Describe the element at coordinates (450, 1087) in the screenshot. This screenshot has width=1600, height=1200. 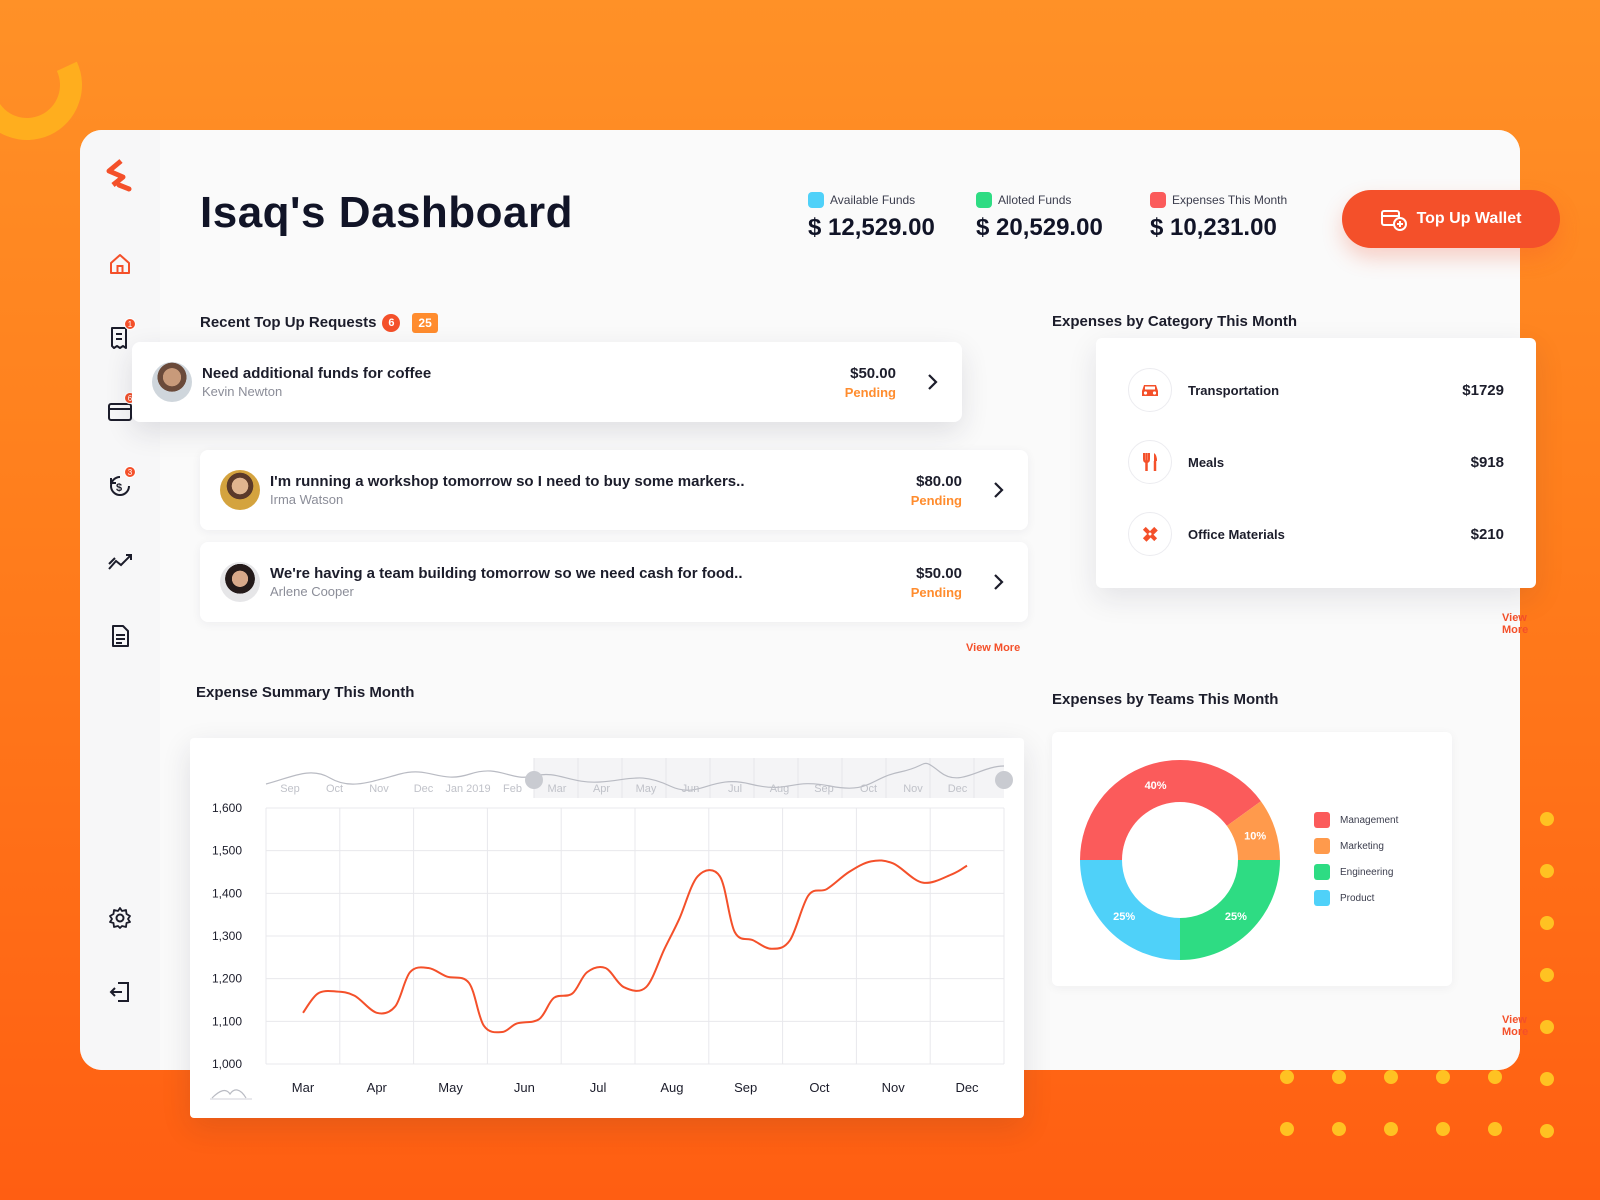
I see `x-tick-label: May` at that location.